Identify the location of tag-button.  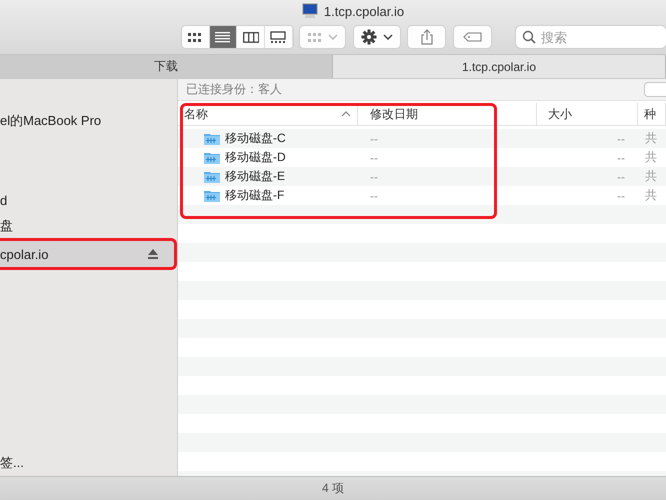
(472, 37).